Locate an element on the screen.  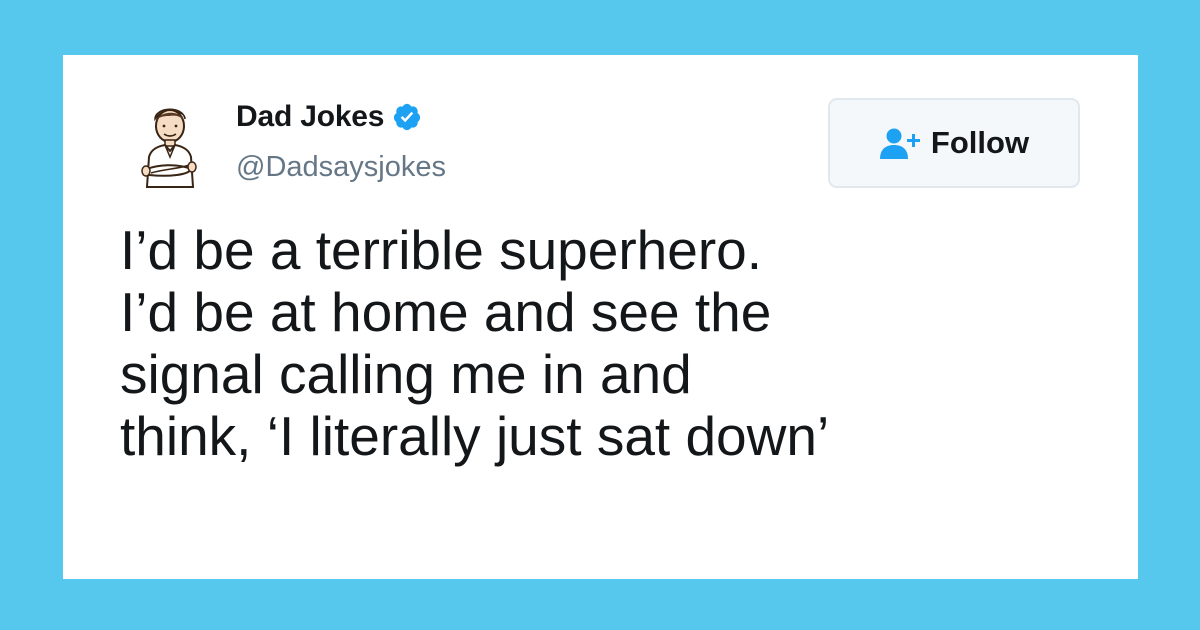
follow-button-label: Follow is located at coordinates (980, 142).